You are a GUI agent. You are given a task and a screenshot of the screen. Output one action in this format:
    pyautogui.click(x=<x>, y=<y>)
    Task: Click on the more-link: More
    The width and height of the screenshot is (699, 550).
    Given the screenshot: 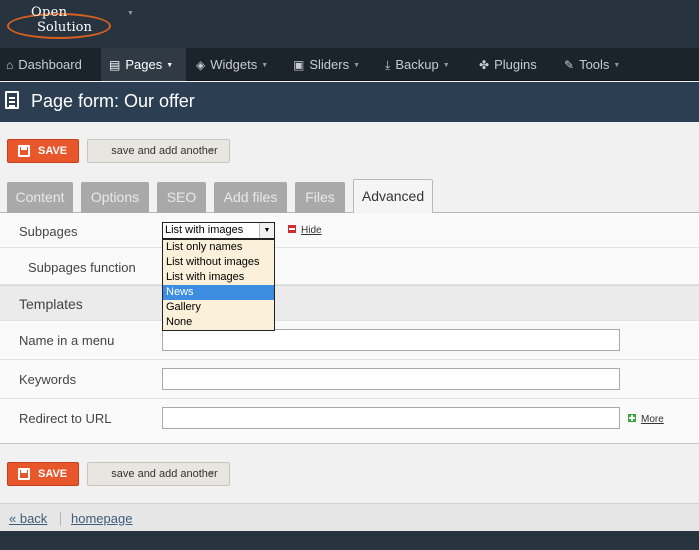 What is the action you would take?
    pyautogui.click(x=646, y=419)
    